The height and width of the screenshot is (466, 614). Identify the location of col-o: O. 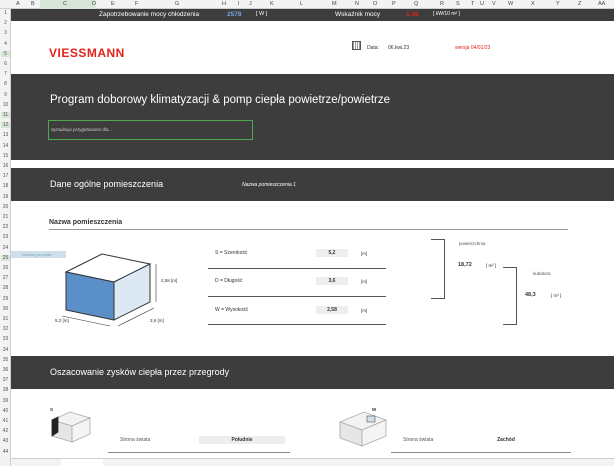
(375, 4).